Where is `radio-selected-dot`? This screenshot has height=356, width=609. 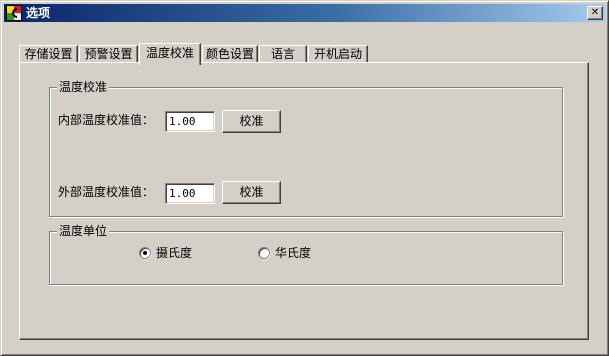
radio-selected-dot is located at coordinates (145, 253).